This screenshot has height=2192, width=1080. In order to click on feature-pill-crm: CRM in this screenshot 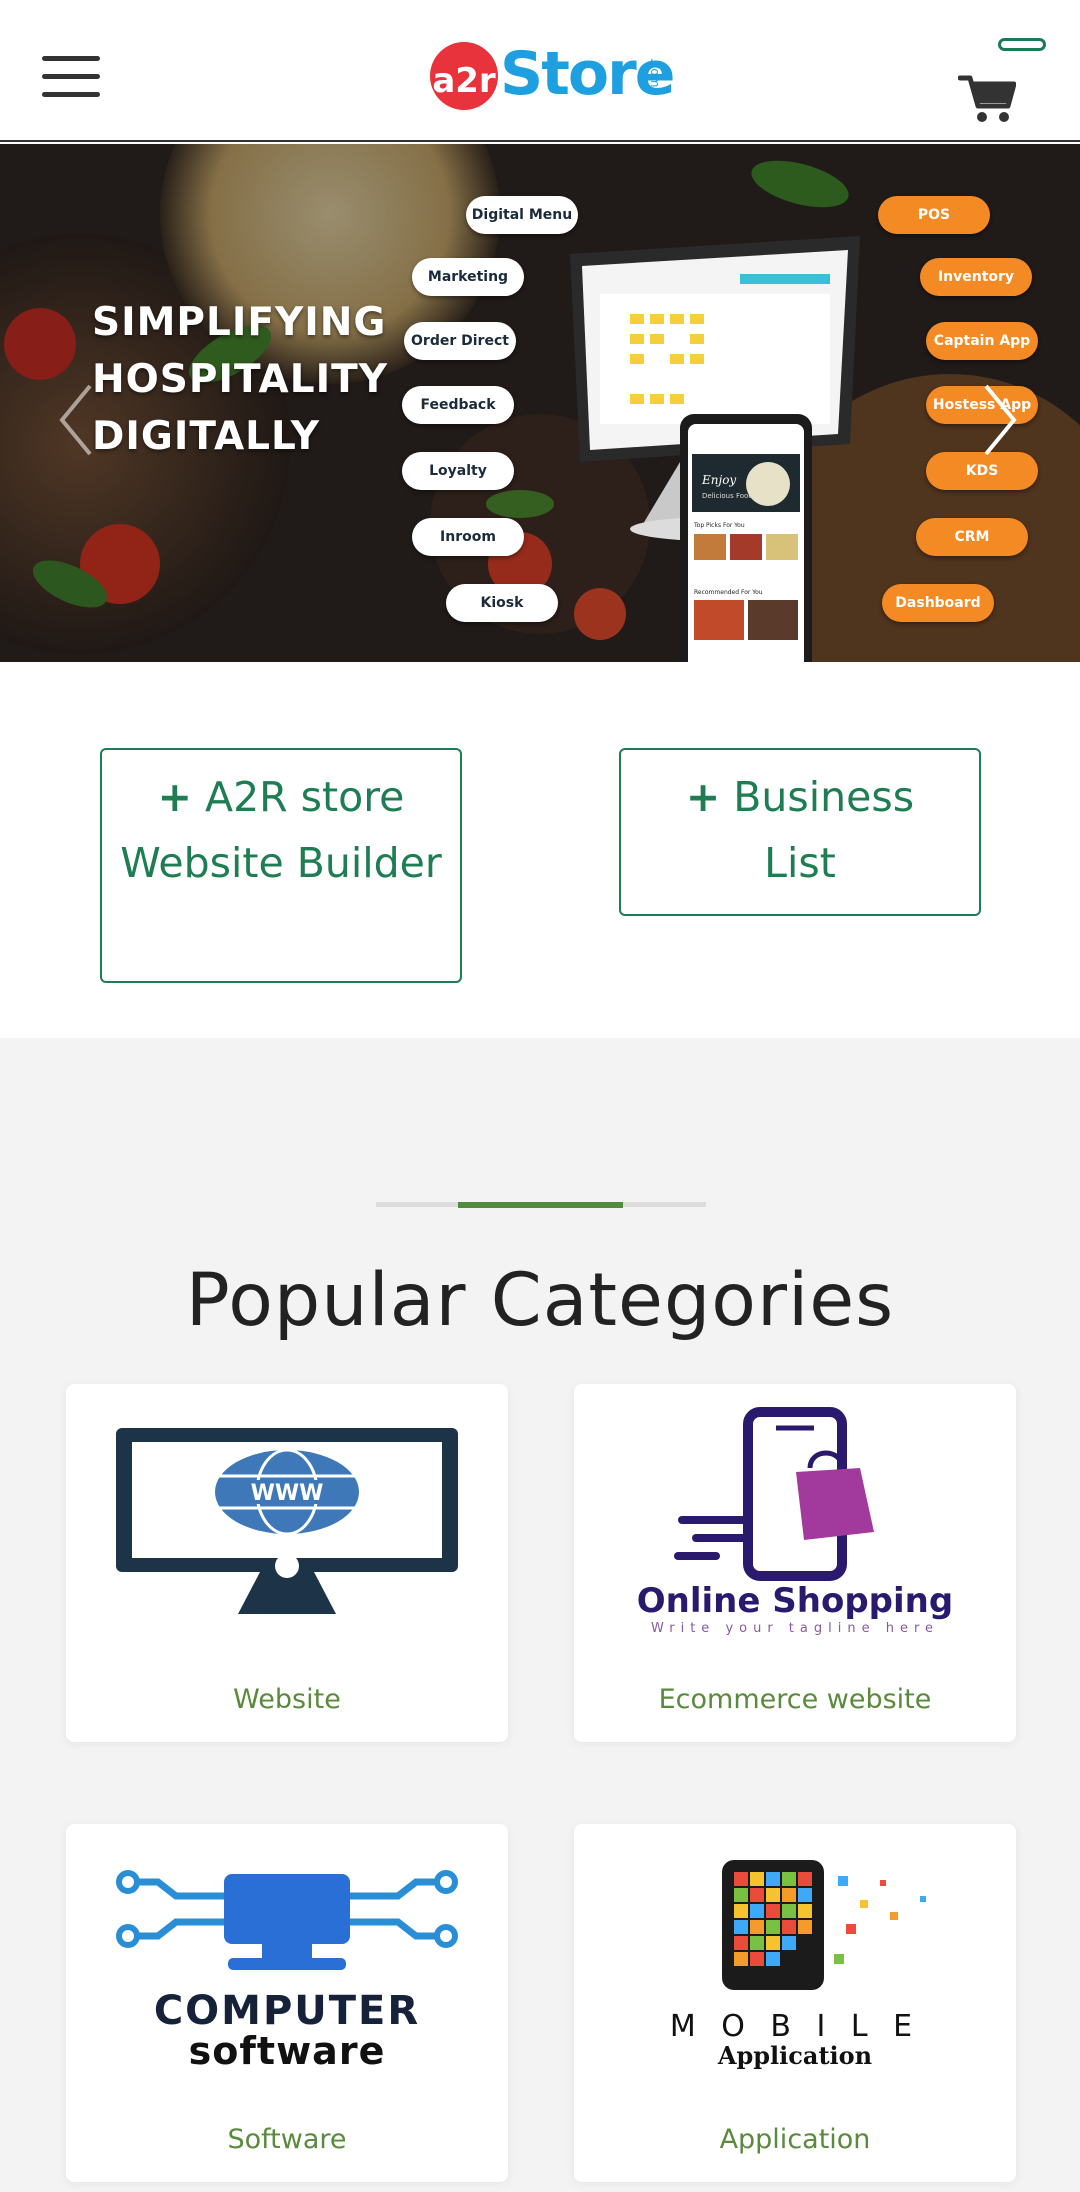, I will do `click(972, 537)`.